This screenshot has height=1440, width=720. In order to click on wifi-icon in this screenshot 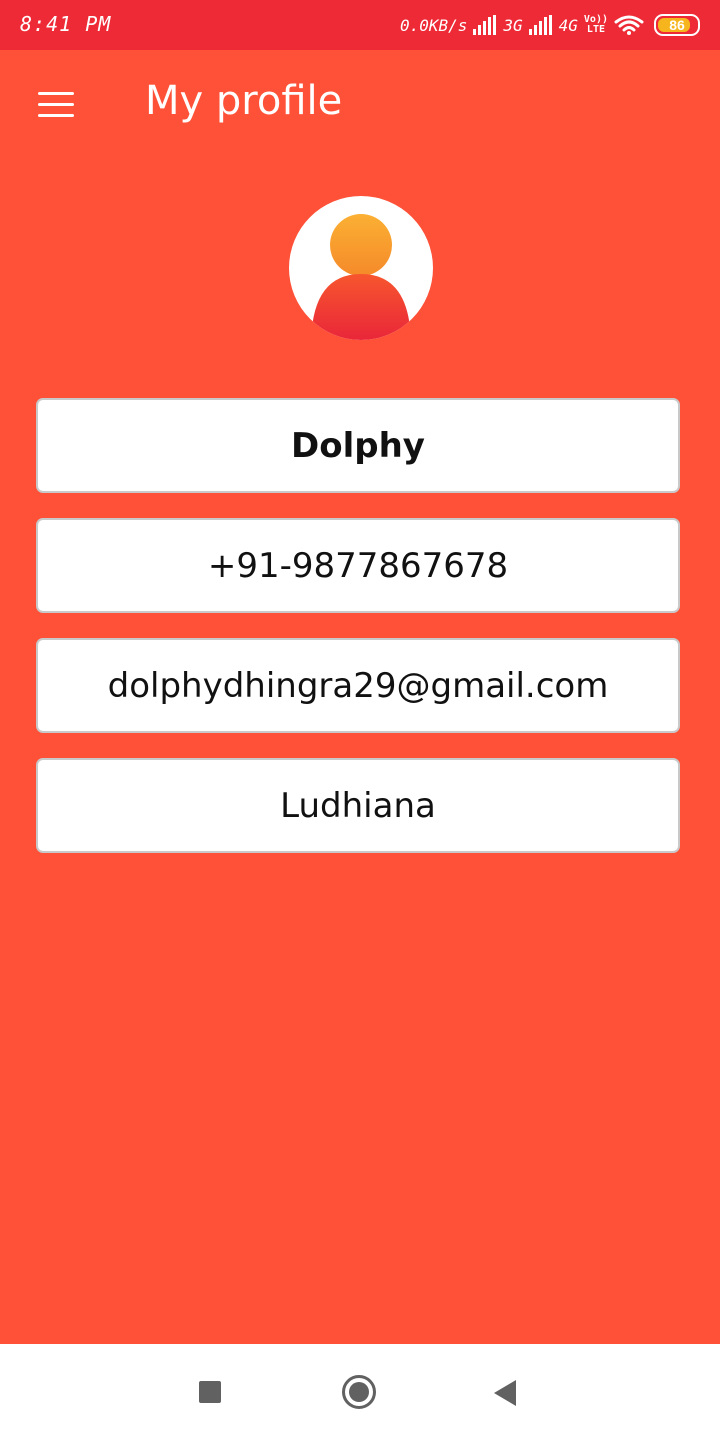, I will do `click(629, 25)`.